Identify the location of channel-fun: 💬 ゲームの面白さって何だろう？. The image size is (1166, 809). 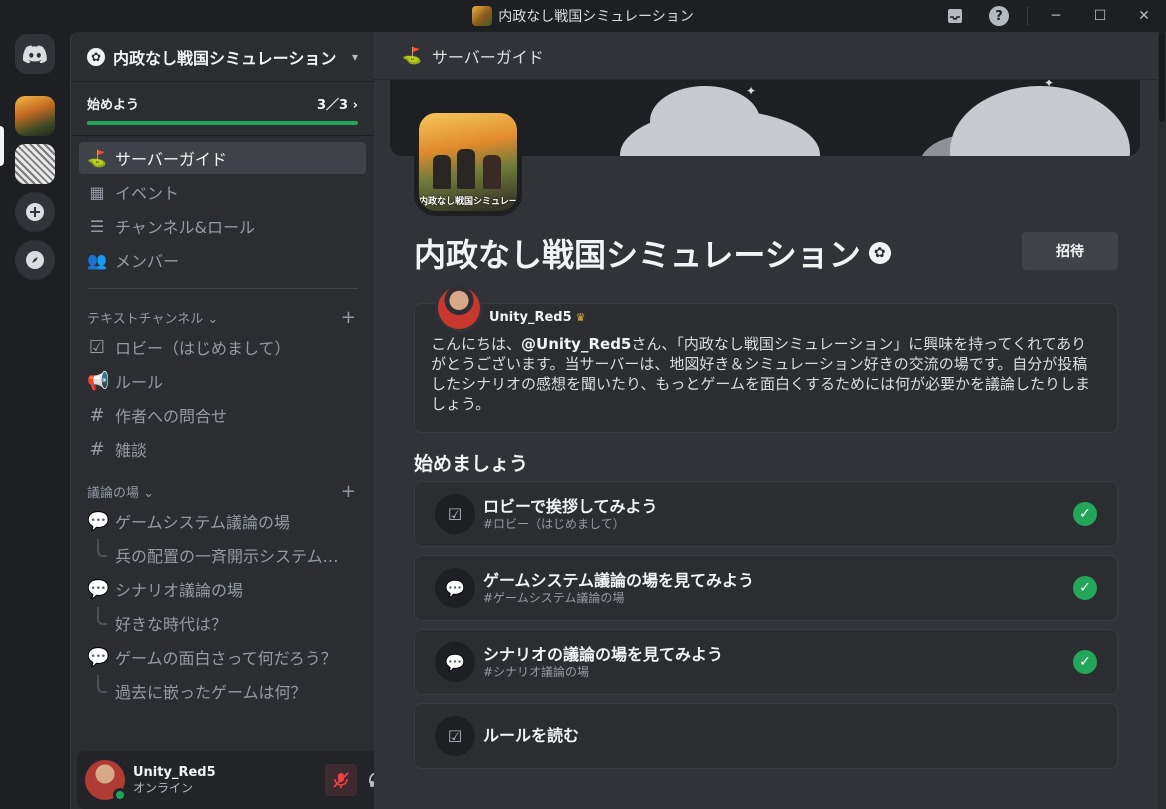
(222, 657).